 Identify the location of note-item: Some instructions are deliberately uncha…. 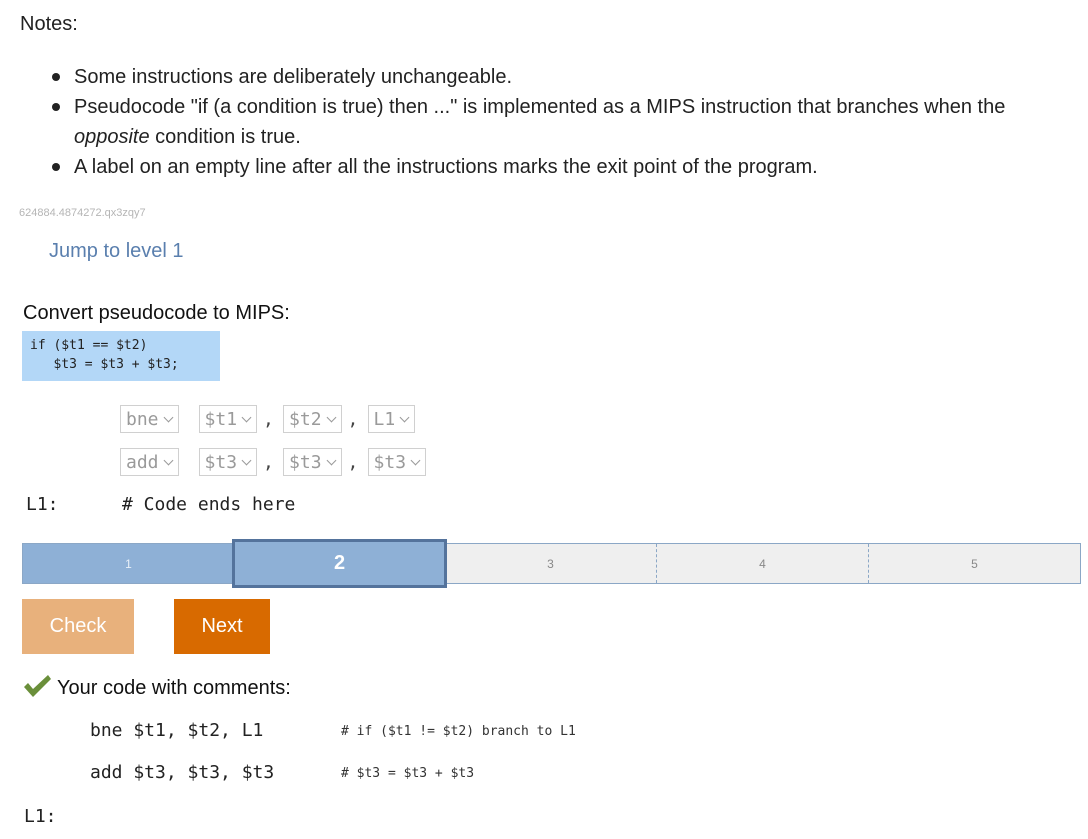
(532, 77).